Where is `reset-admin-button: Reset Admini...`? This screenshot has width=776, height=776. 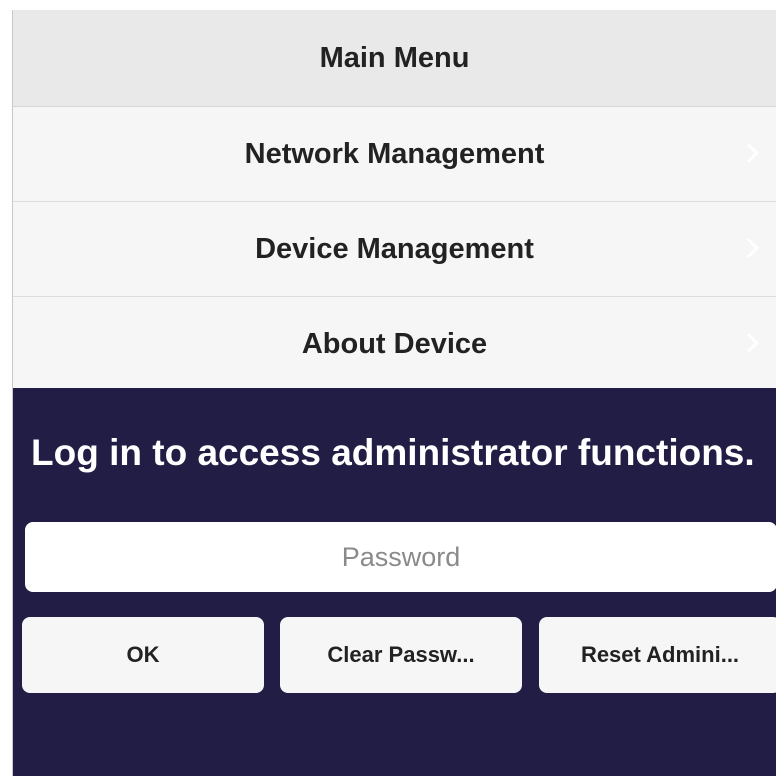
reset-admin-button: Reset Admini... is located at coordinates (657, 655).